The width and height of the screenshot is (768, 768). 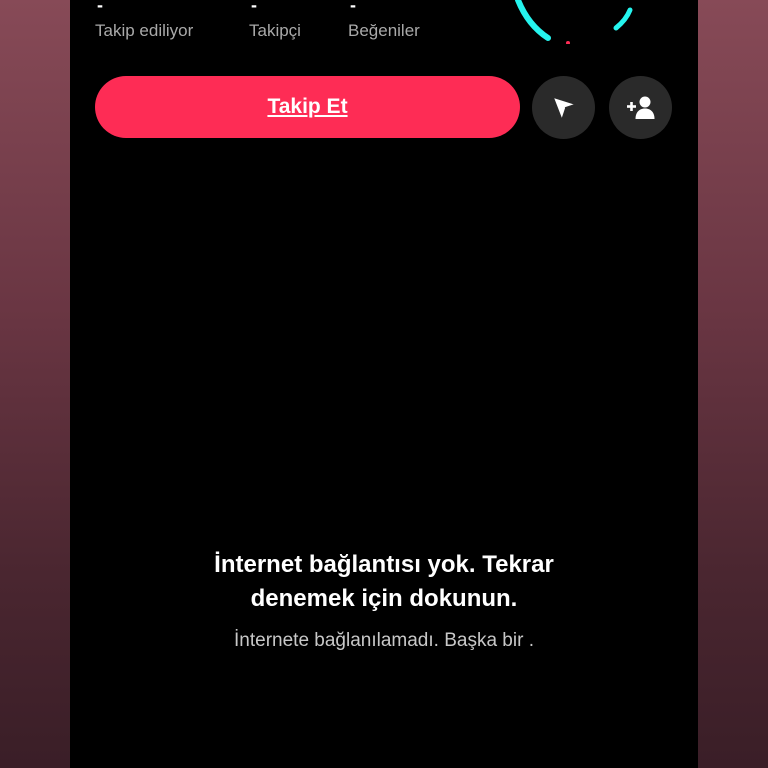 I want to click on following-count: -, so click(x=100, y=7).